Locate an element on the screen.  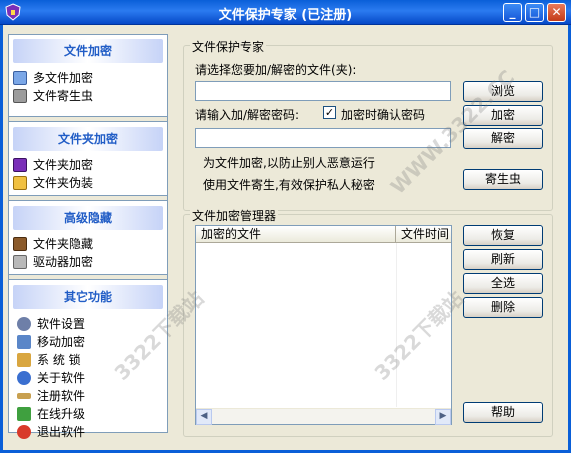
column-header-time: 文件时间 is located at coordinates (423, 234).